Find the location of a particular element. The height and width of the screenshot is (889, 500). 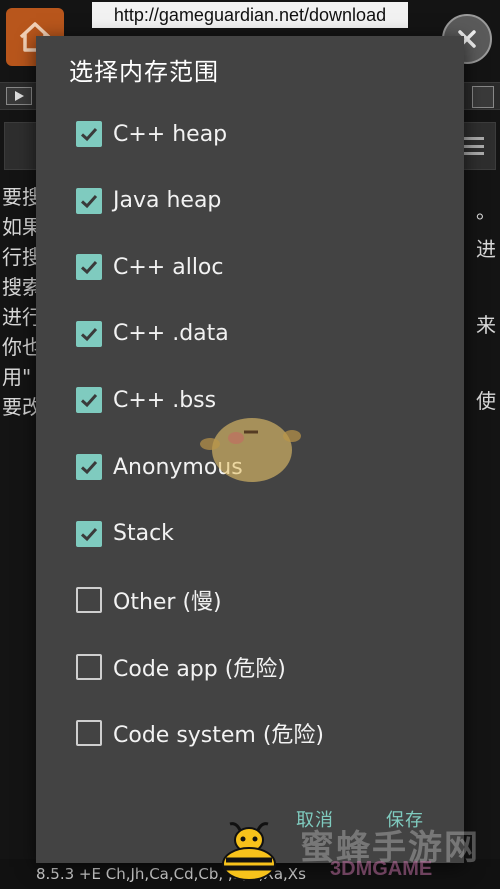

mascot-watermark-icon is located at coordinates (250, 450).